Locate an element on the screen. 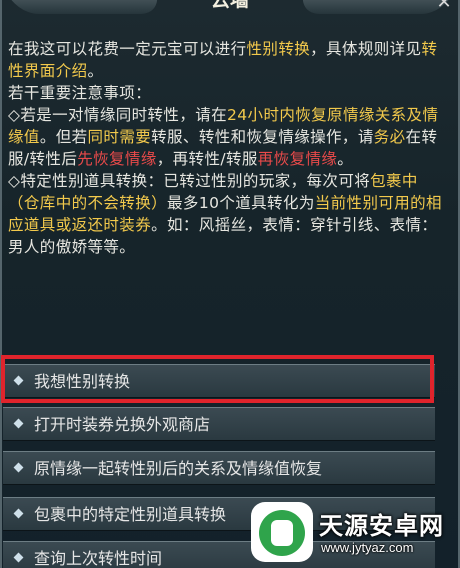  desc-paragraph-2: 若干重要注意事项： is located at coordinates (80, 93).